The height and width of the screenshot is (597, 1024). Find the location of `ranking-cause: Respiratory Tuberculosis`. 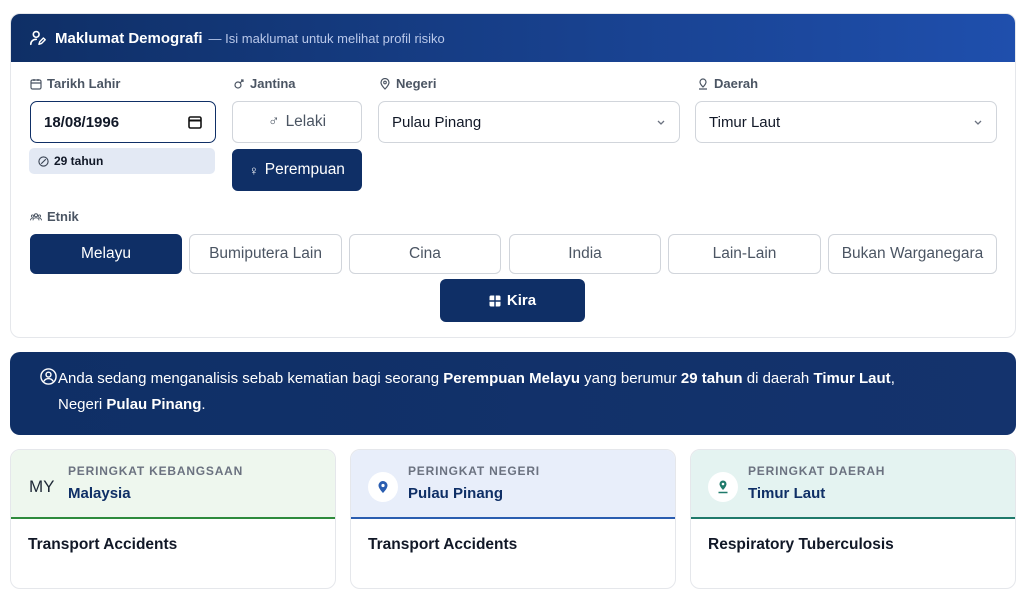

ranking-cause: Respiratory Tuberculosis is located at coordinates (801, 544).